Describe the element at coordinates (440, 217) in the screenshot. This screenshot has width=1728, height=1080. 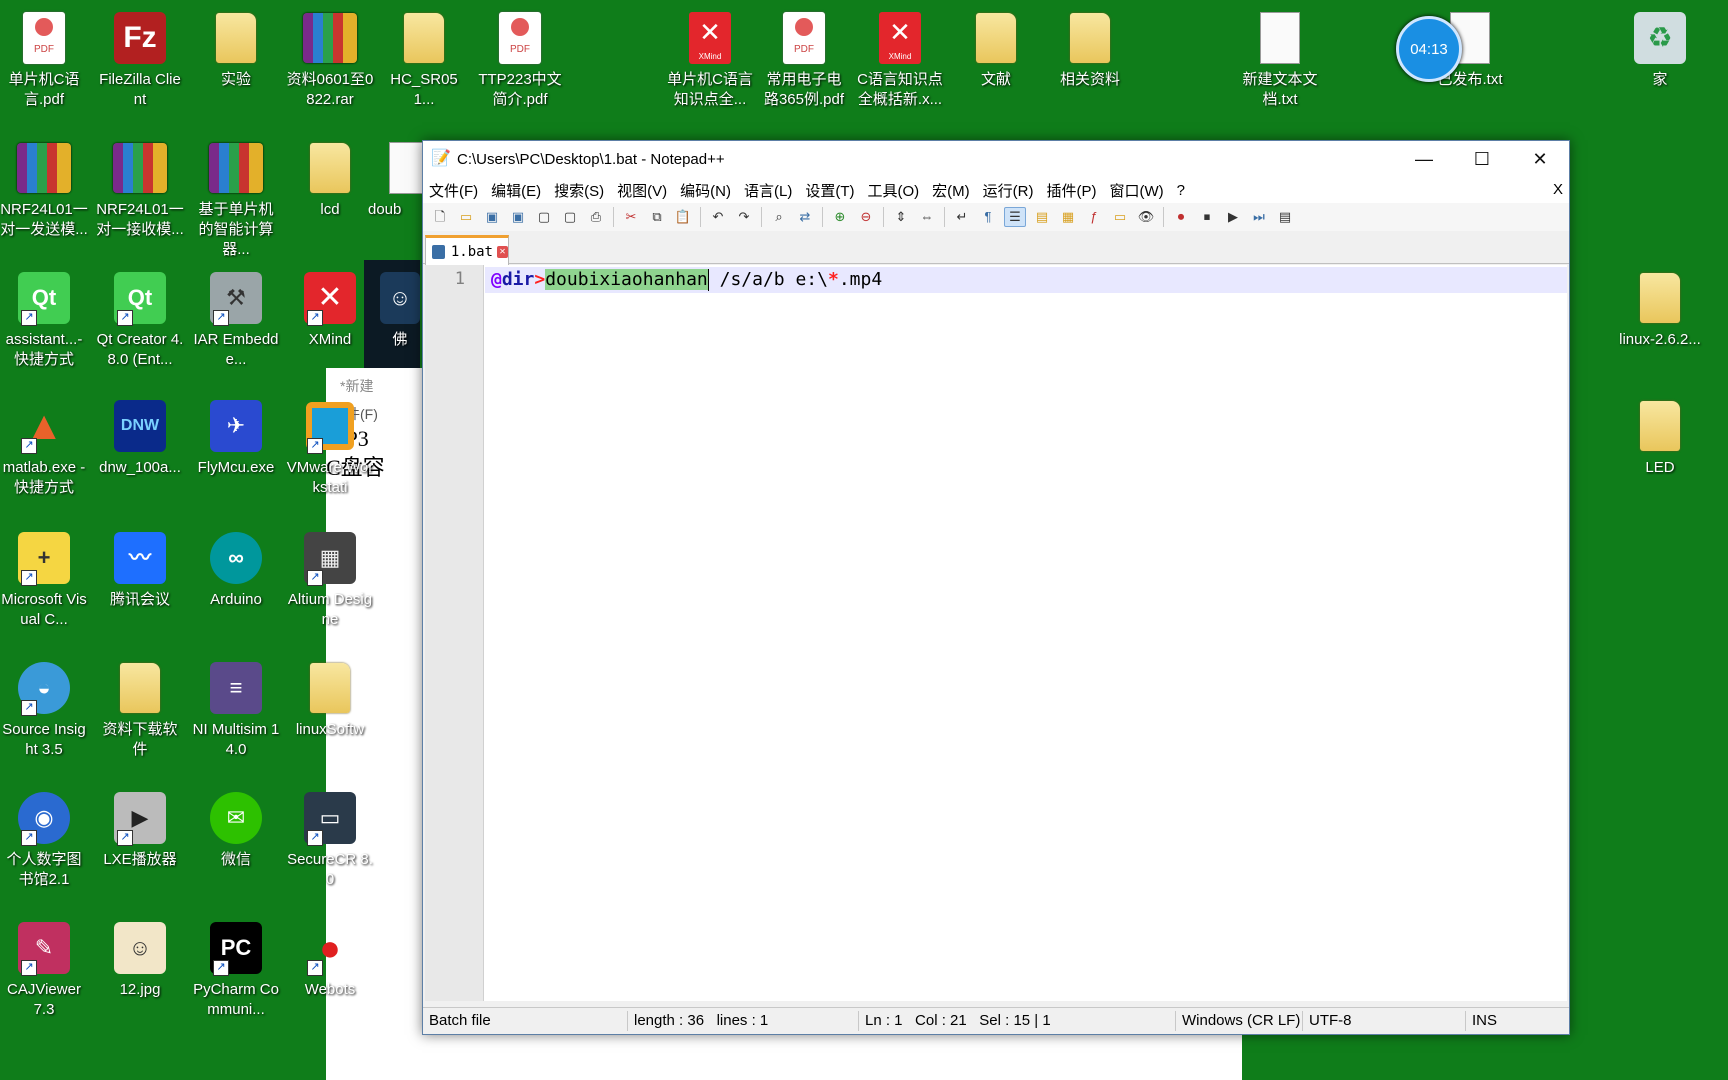
I see `new-file-icon: 🗋` at that location.